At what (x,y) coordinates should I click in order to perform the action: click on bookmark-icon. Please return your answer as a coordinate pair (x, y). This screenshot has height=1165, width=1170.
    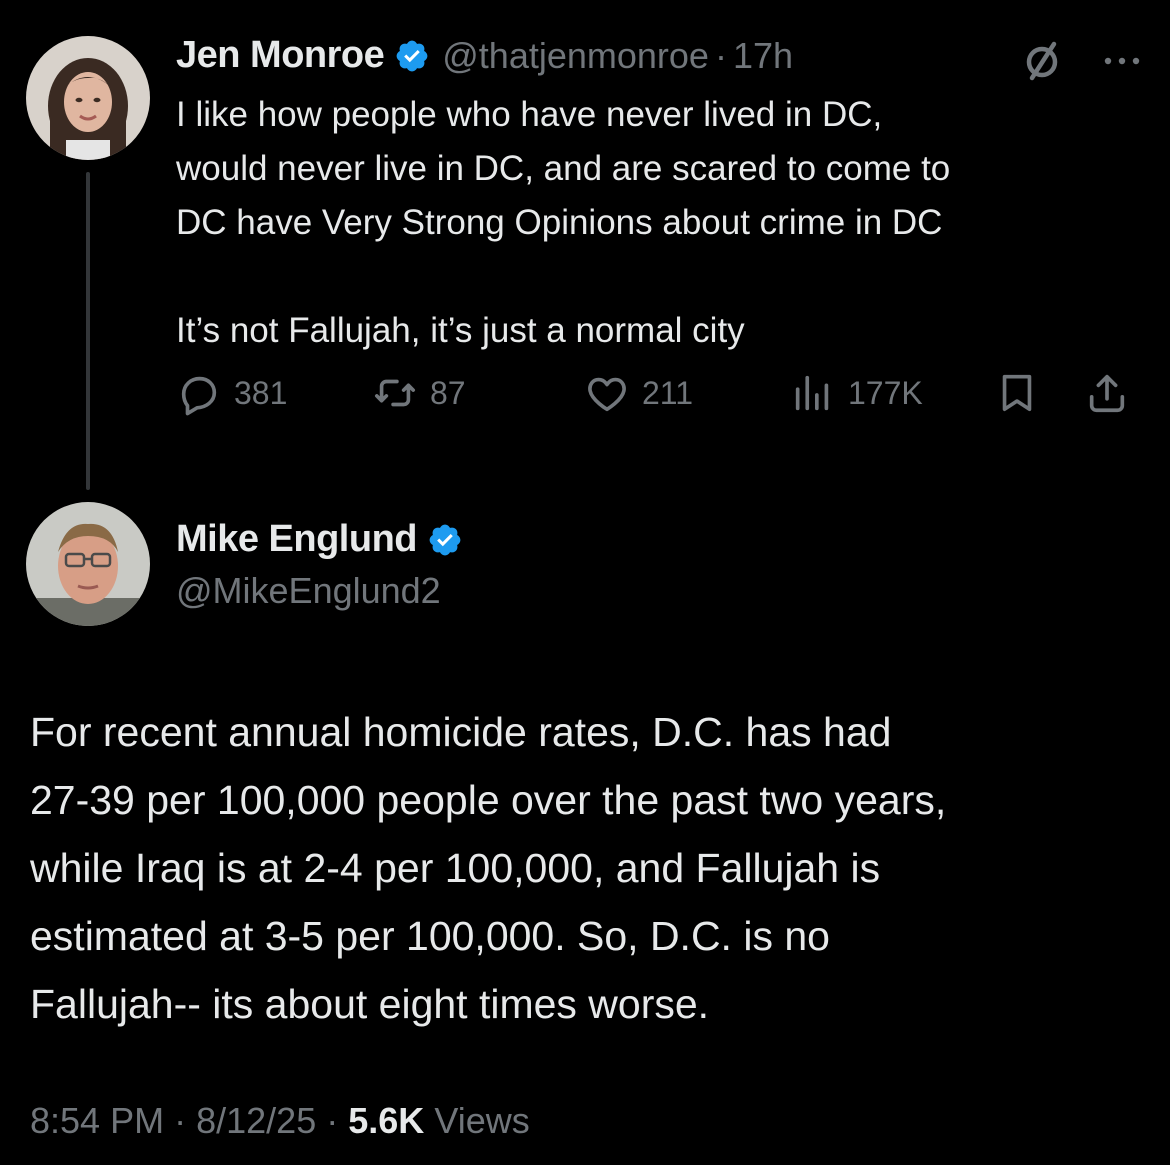
    Looking at the image, I should click on (1017, 393).